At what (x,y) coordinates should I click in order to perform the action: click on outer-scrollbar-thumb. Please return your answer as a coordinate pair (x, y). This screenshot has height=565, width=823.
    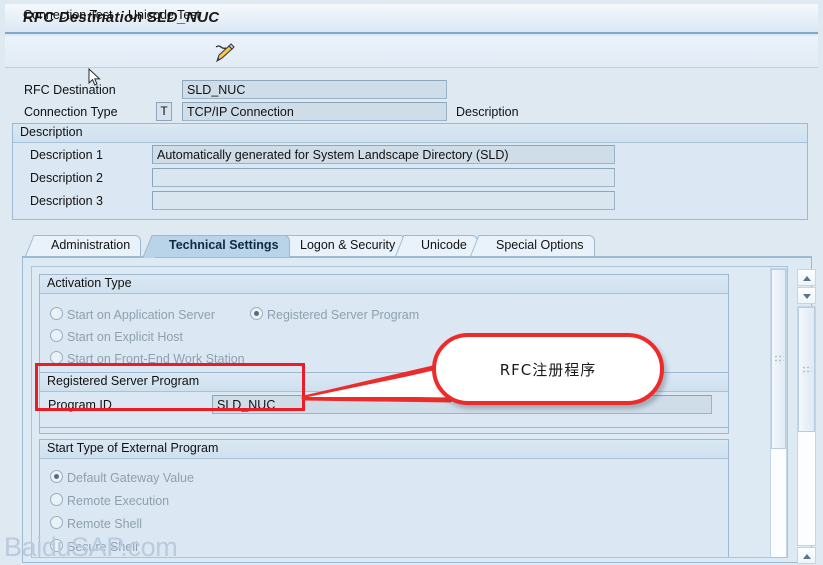
    Looking at the image, I should click on (806, 369).